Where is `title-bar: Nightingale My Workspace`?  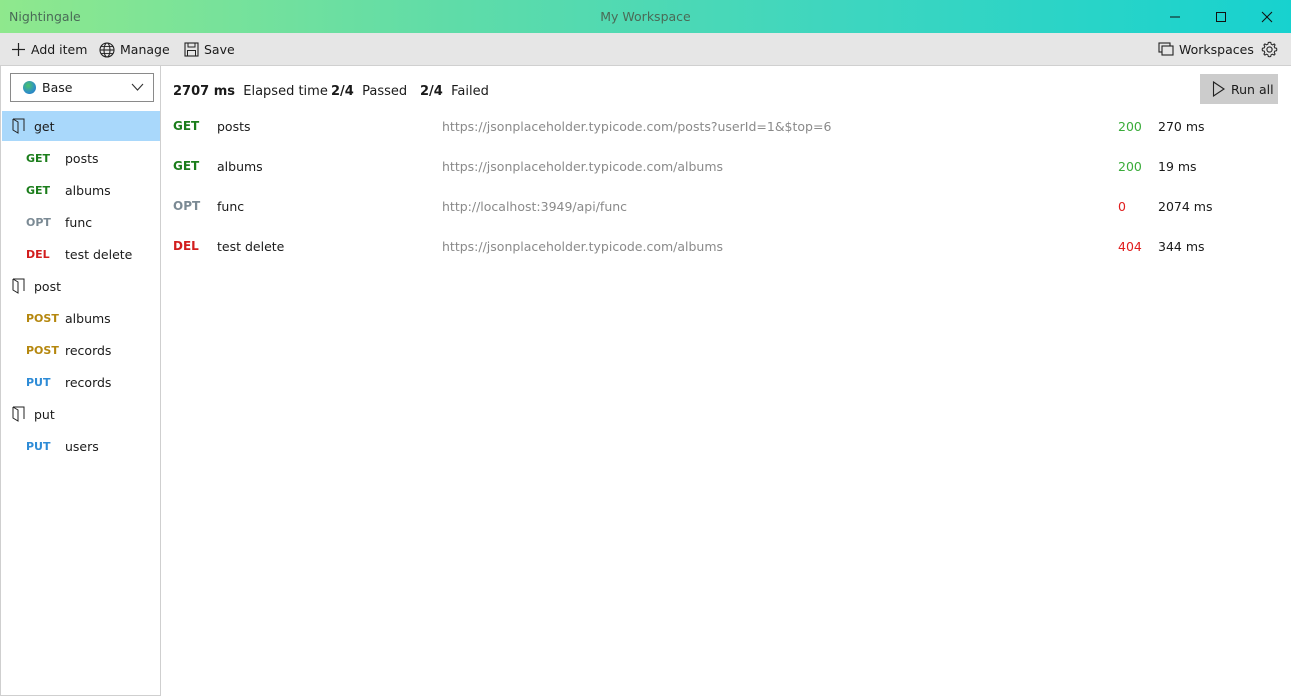
title-bar: Nightingale My Workspace is located at coordinates (645, 16).